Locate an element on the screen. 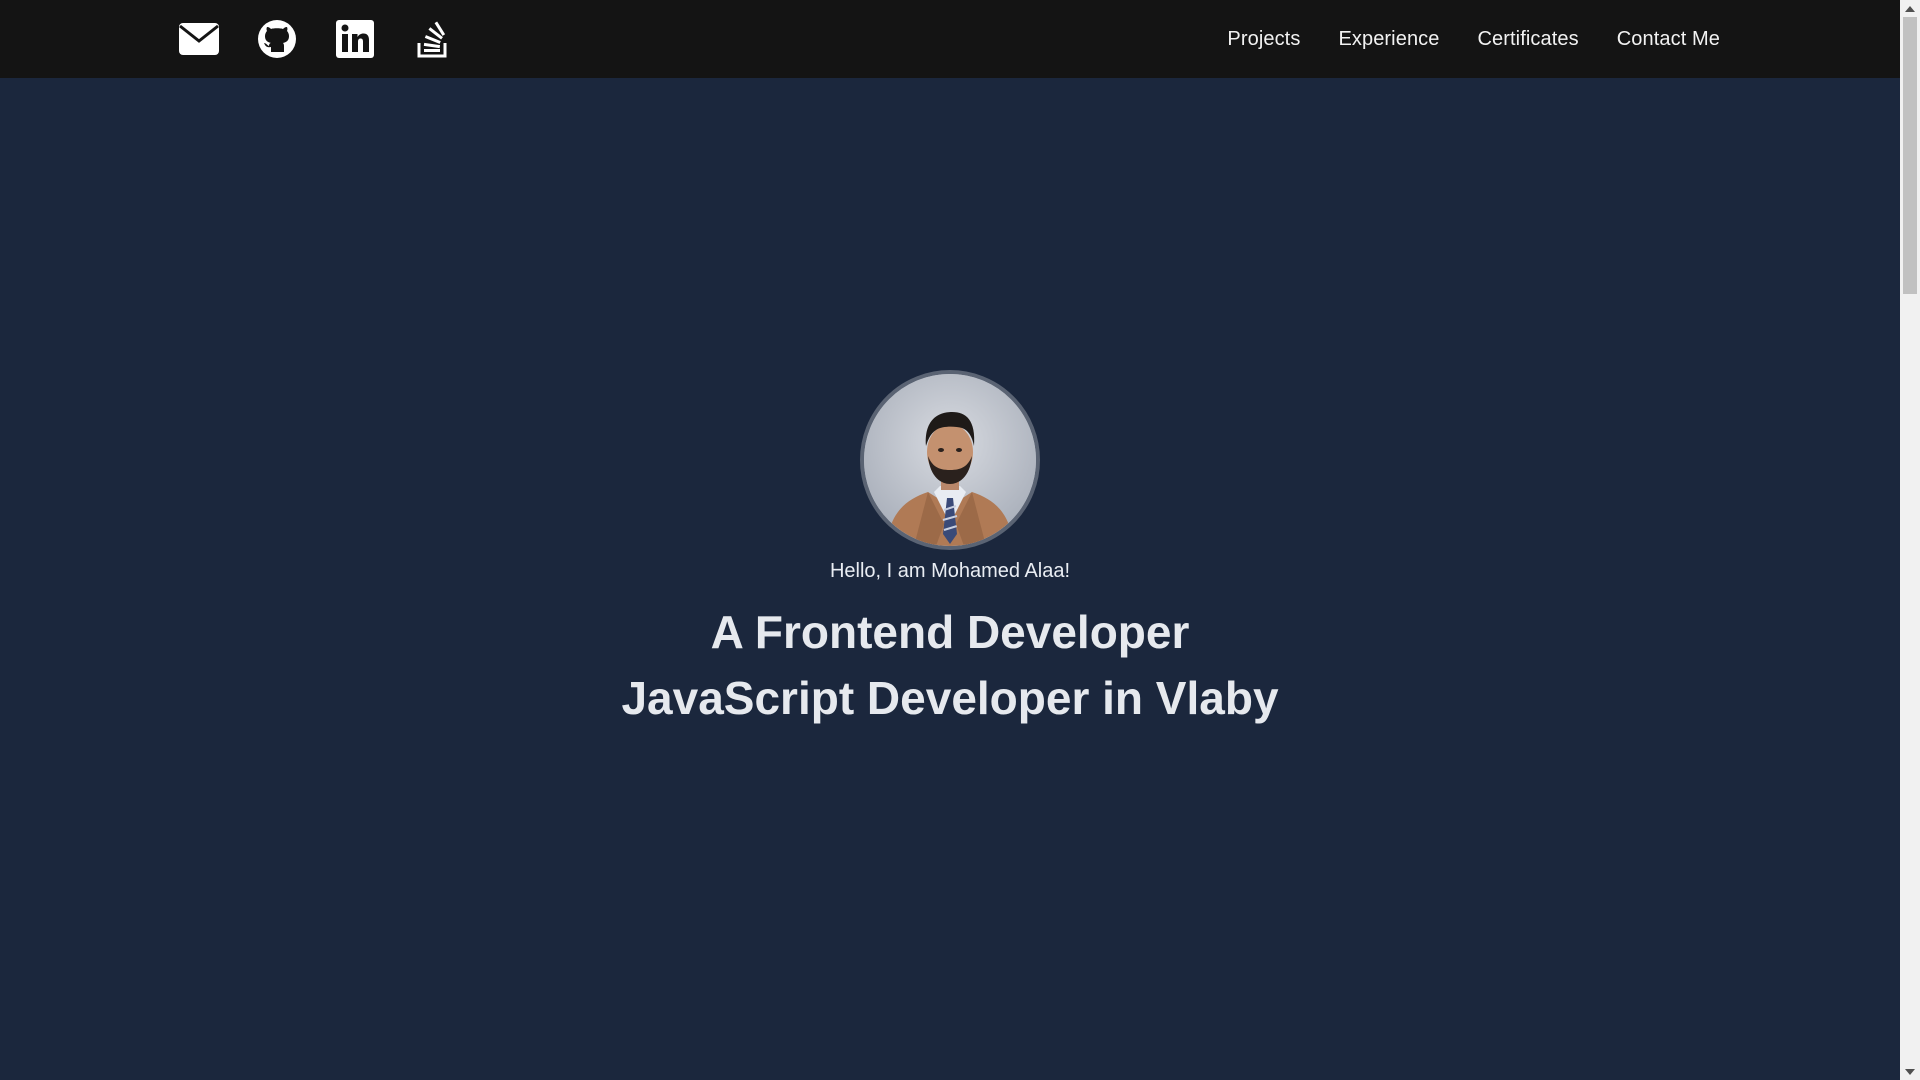 The image size is (1920, 1080). vertical-scrollbar is located at coordinates (1910, 540).